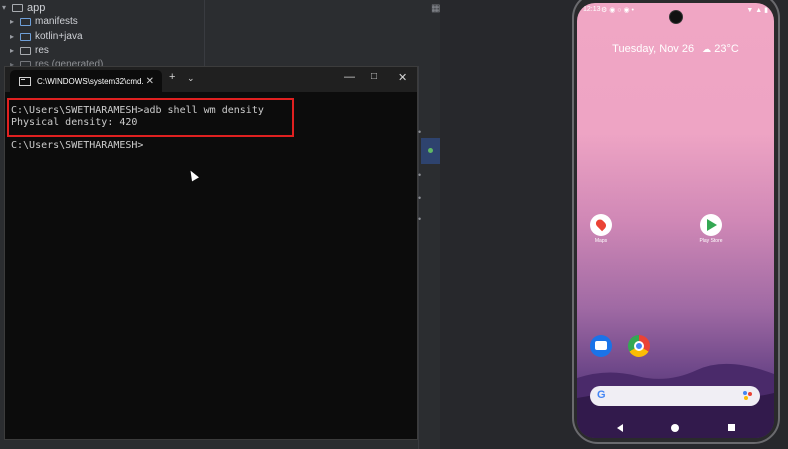 This screenshot has height=449, width=788. I want to click on navigation-bar, so click(675, 428).